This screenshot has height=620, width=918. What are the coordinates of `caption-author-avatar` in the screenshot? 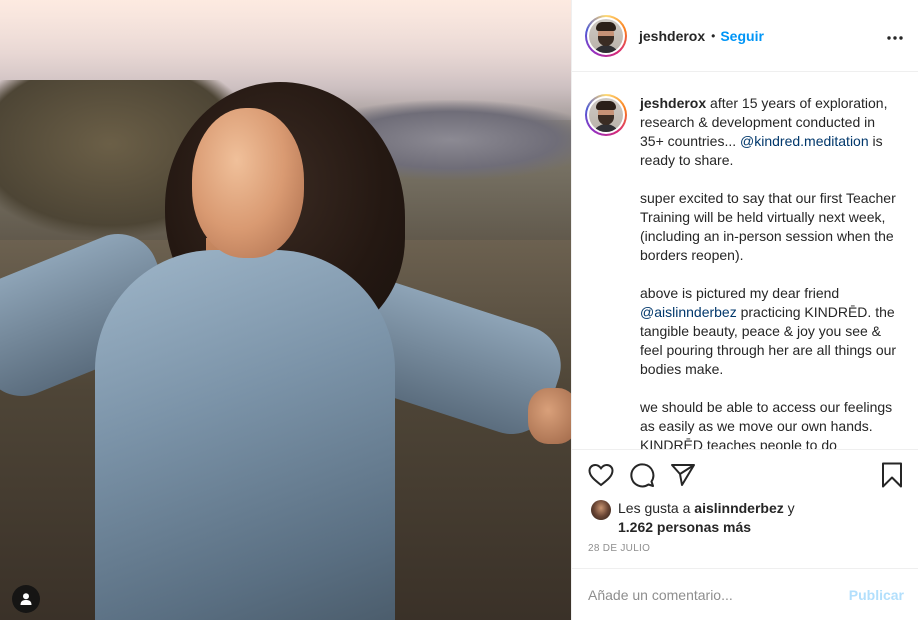 It's located at (606, 115).